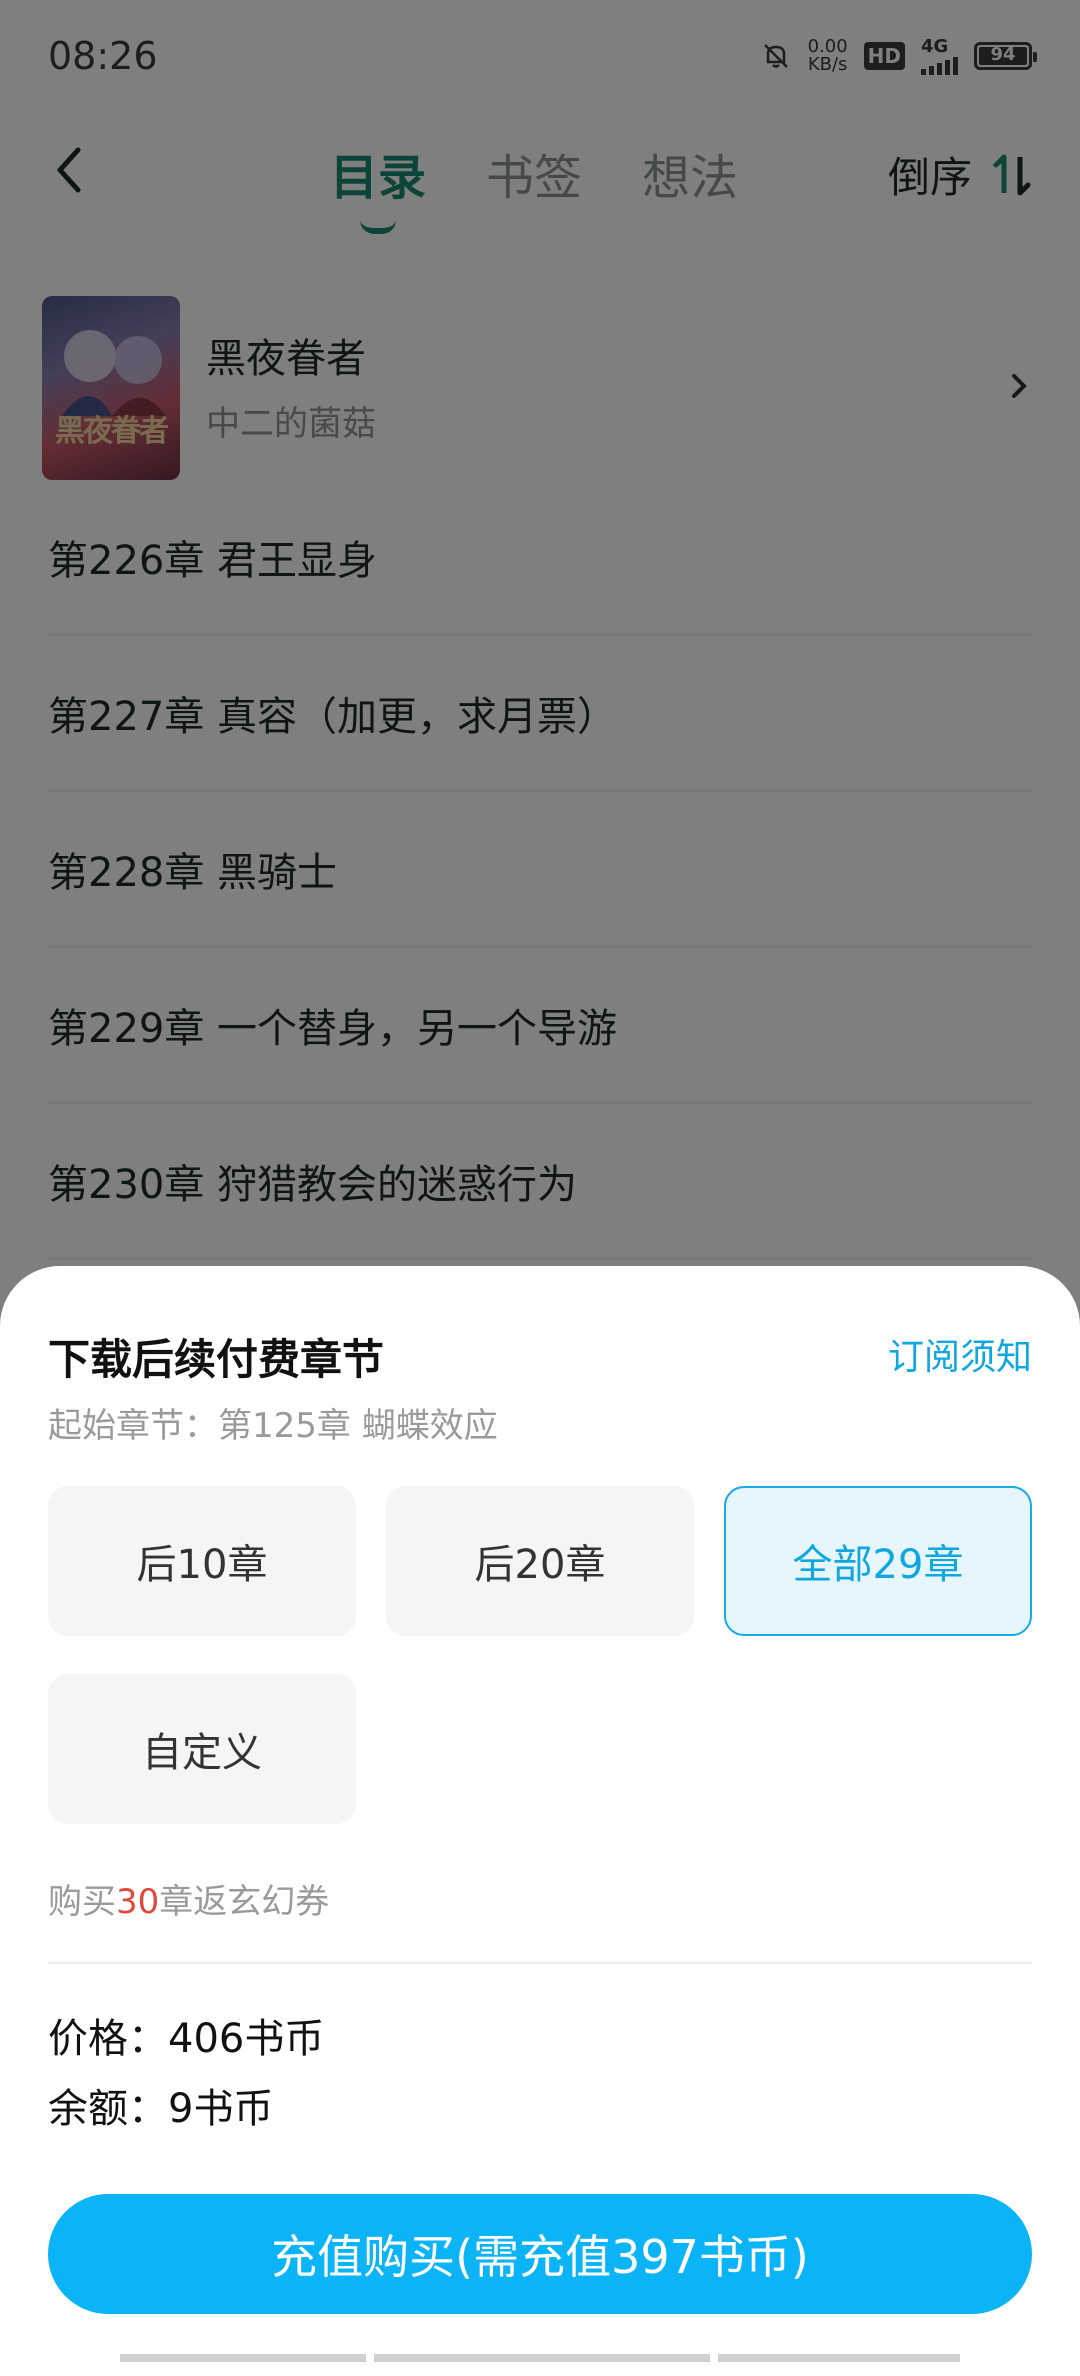 The width and height of the screenshot is (1080, 2376). I want to click on option-all-29: 全部29章, so click(878, 1561).